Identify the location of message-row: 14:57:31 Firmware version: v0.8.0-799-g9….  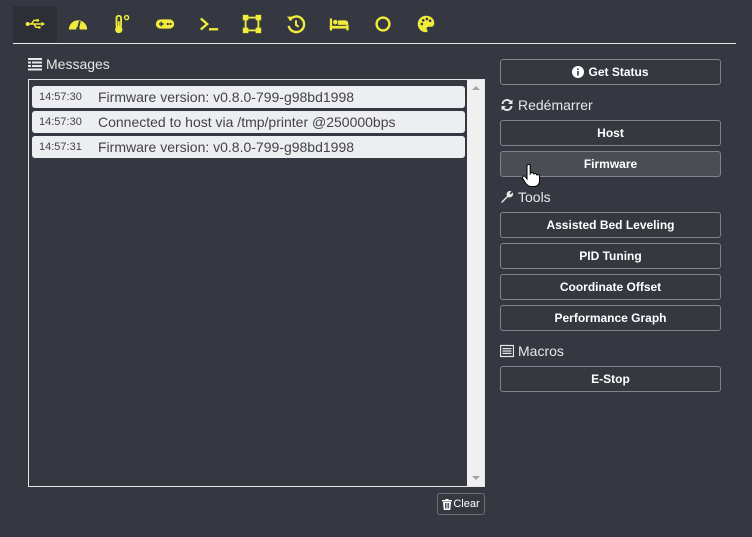
(248, 147).